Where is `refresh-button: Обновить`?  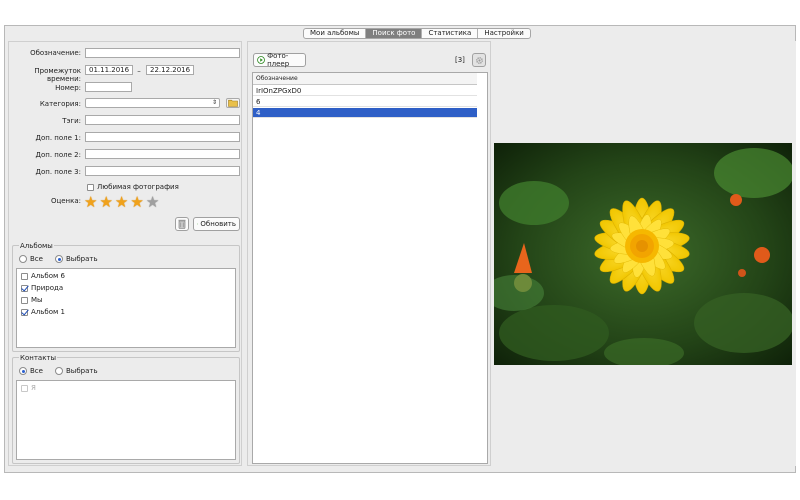 refresh-button: Обновить is located at coordinates (216, 224).